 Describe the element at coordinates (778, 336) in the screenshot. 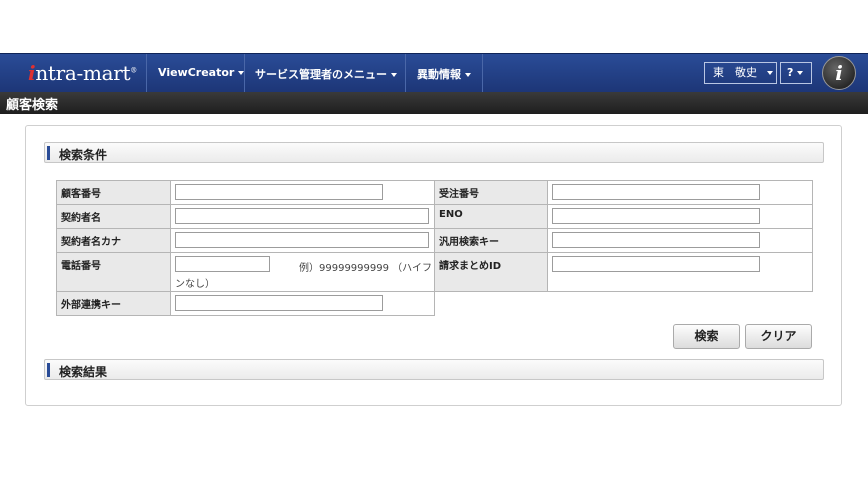

I see `clear-button: クリア` at that location.